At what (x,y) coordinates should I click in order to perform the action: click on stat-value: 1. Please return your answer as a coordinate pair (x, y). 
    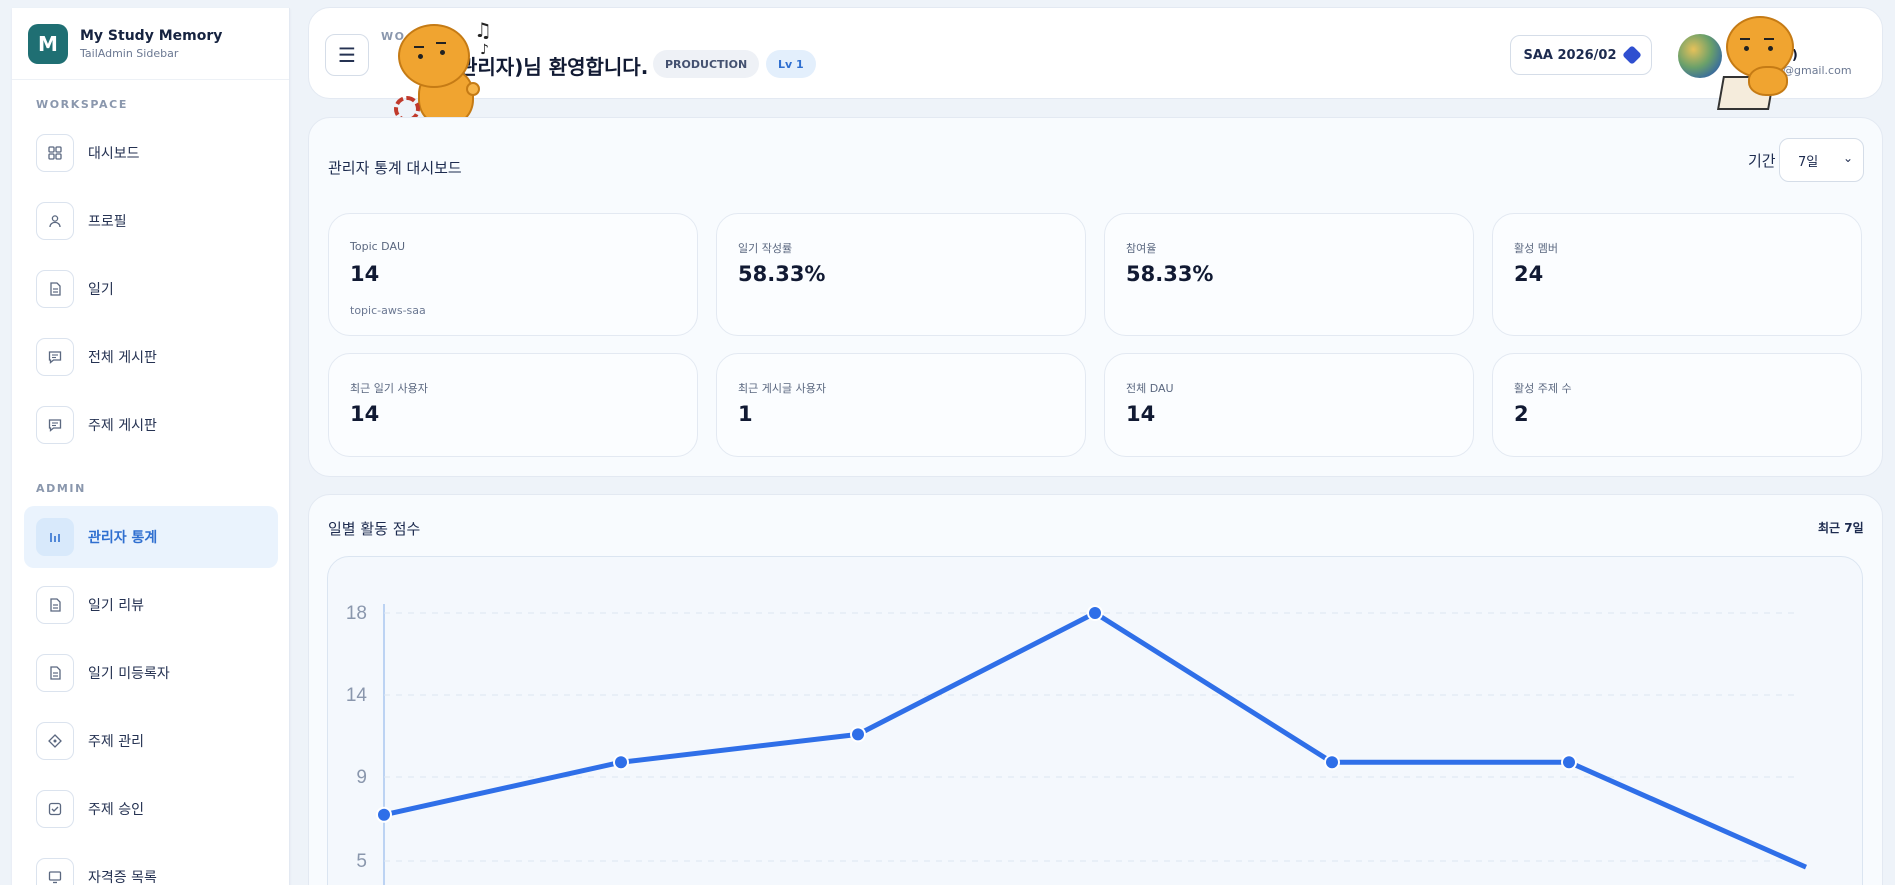
    Looking at the image, I should click on (745, 414).